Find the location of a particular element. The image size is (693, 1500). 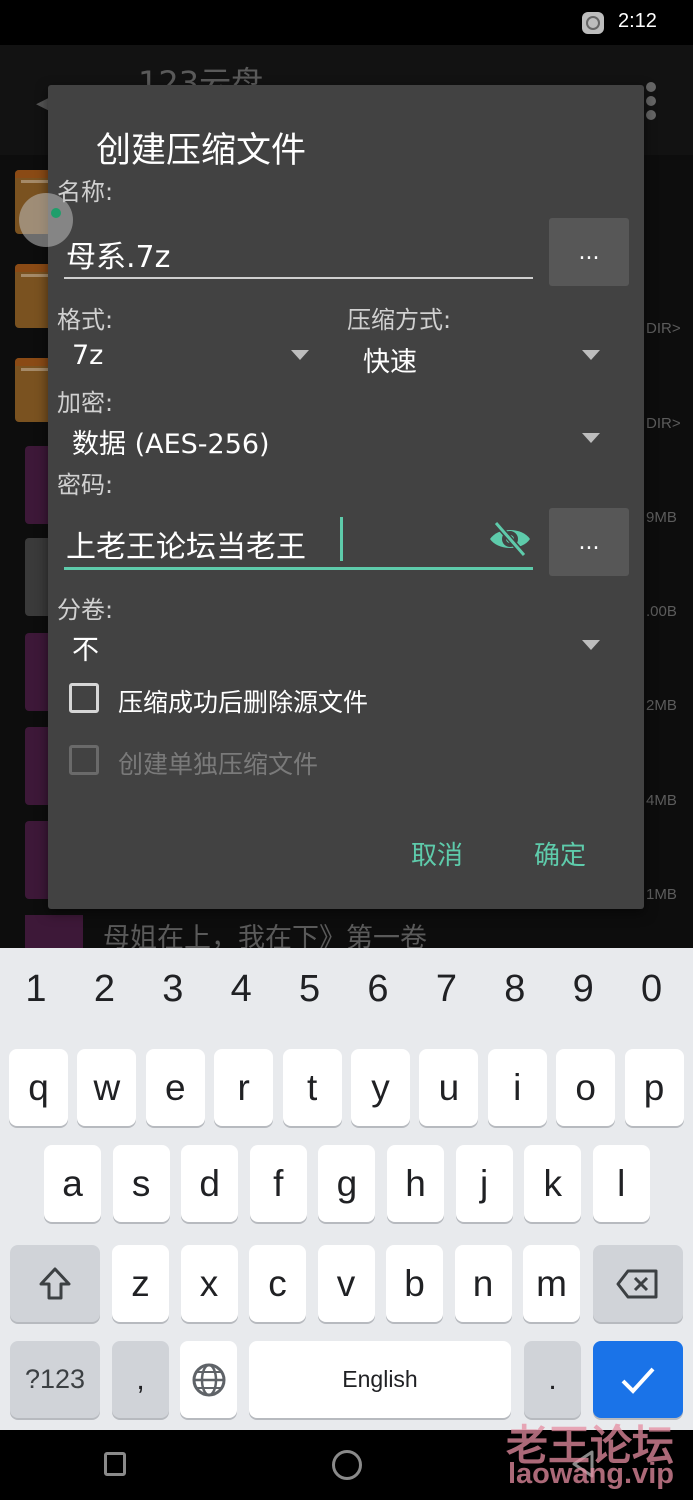

key-r: r is located at coordinates (244, 1087).